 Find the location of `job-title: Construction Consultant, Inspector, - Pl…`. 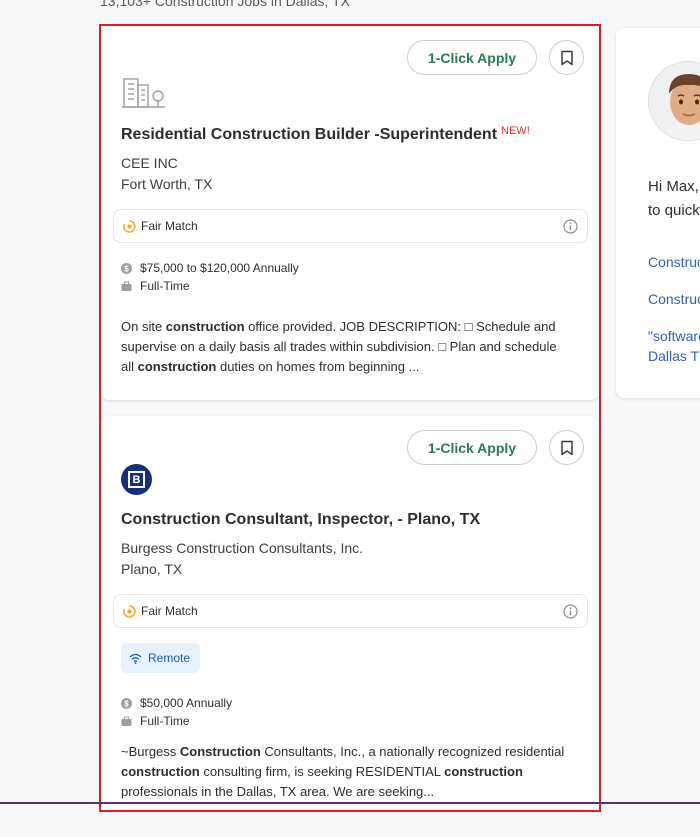

job-title: Construction Consultant, Inspector, - Pl… is located at coordinates (300, 520).